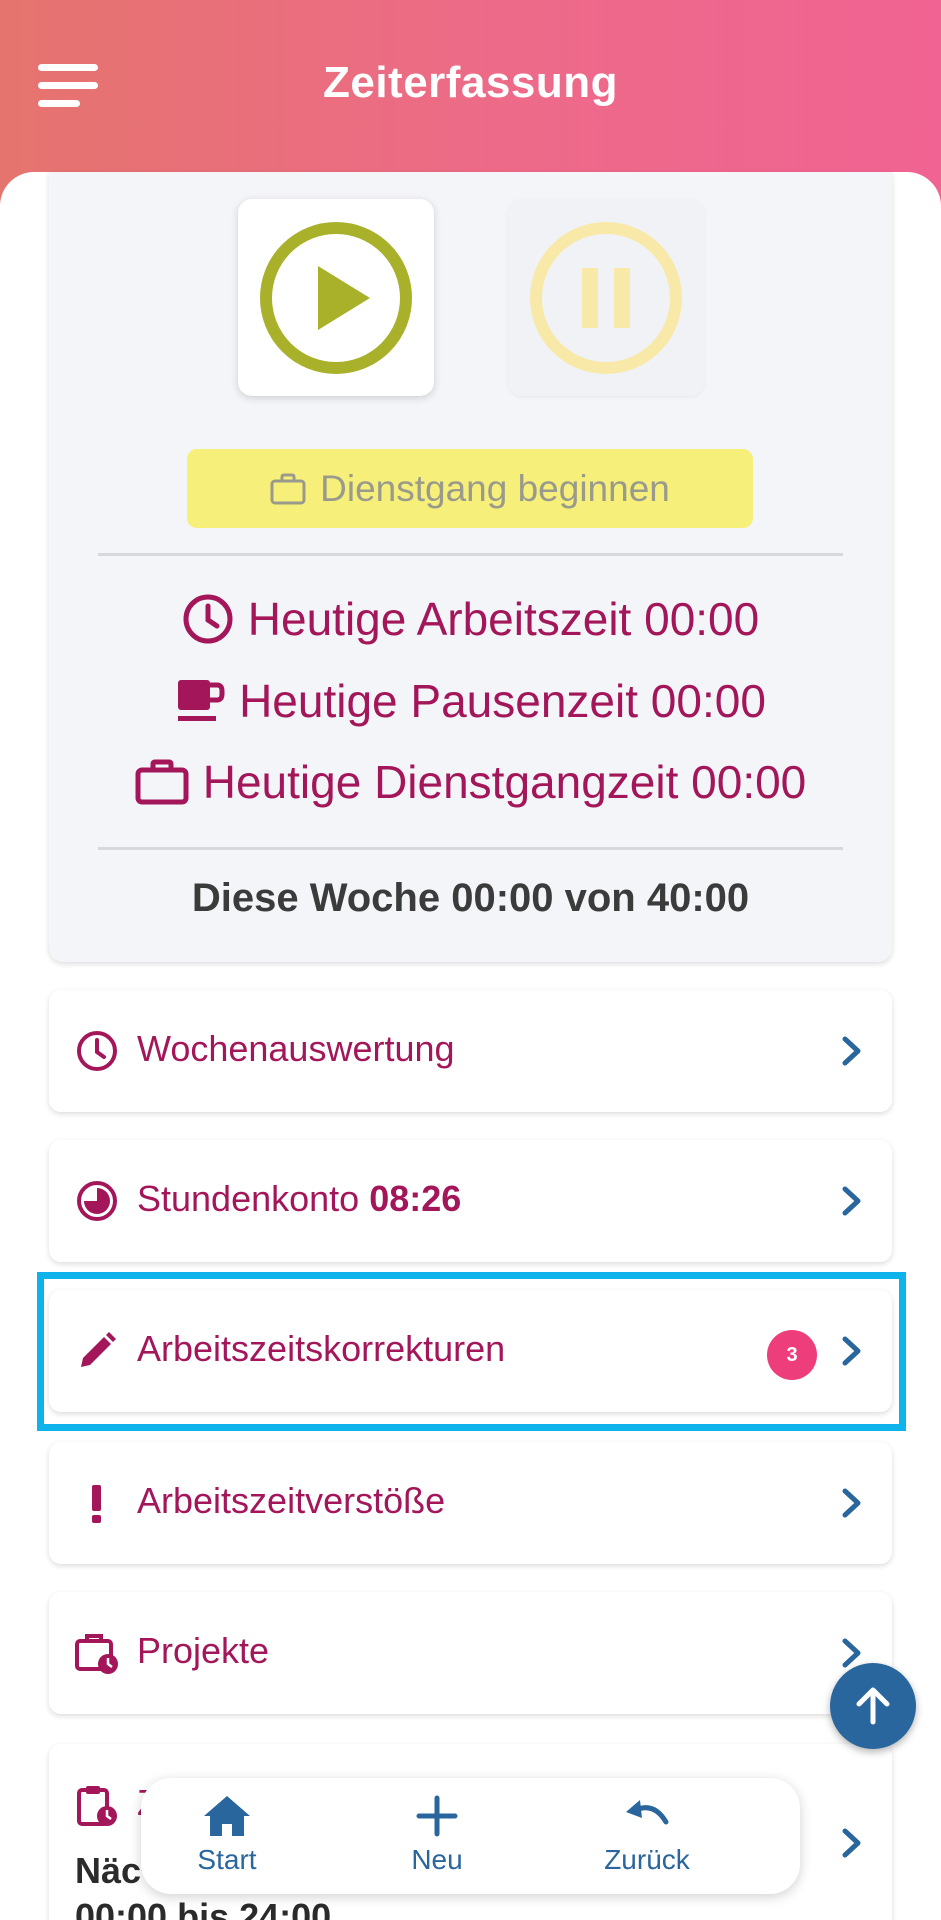 This screenshot has height=1920, width=941. I want to click on coffee-cup-icon, so click(201, 700).